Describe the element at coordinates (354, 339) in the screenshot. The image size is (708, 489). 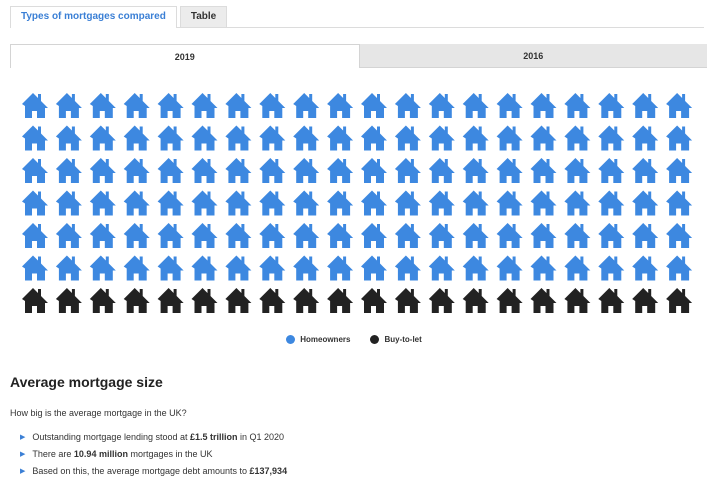
I see `legend: Homeowners Buy-to-let` at that location.